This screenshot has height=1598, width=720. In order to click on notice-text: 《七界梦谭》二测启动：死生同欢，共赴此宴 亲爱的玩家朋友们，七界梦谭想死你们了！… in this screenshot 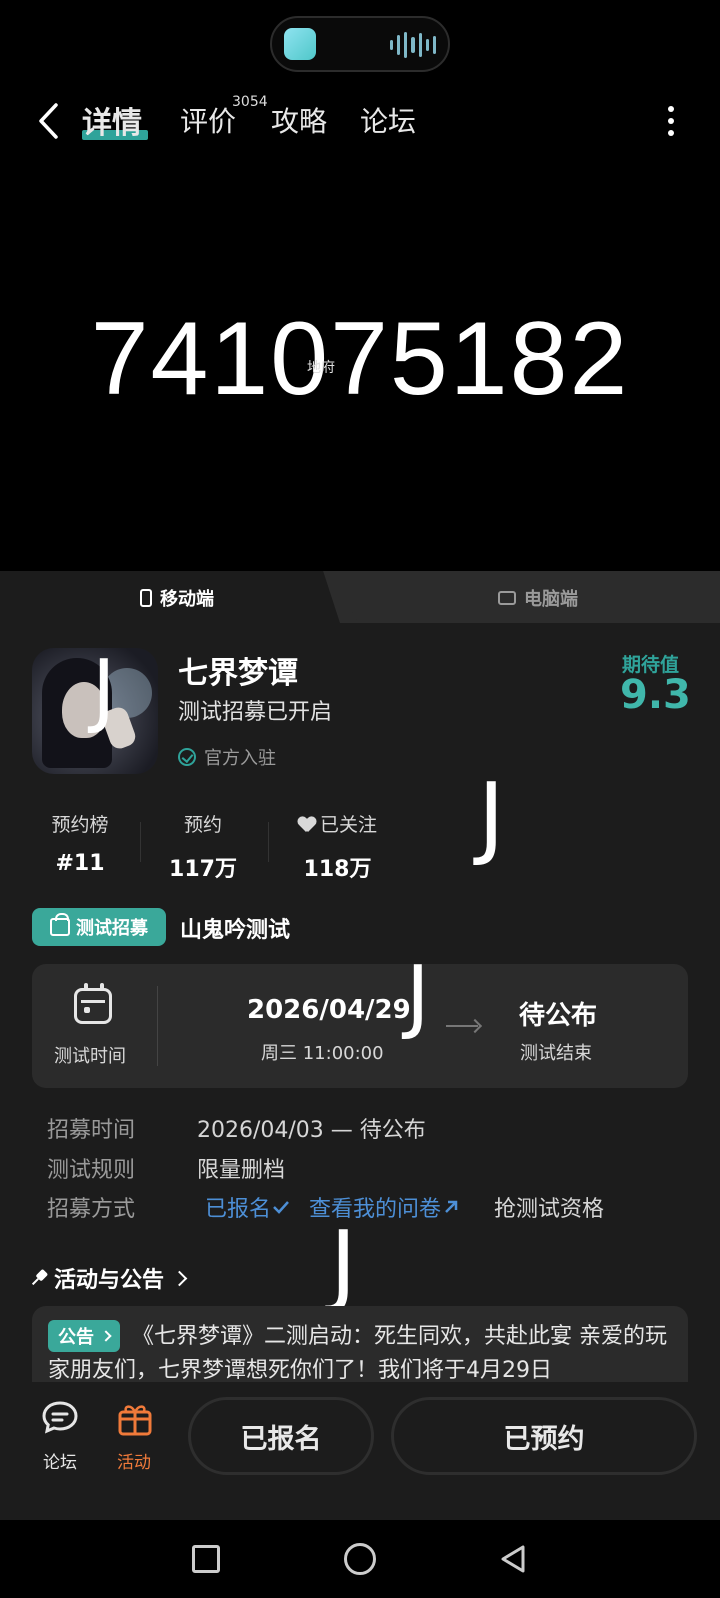, I will do `click(357, 1353)`.